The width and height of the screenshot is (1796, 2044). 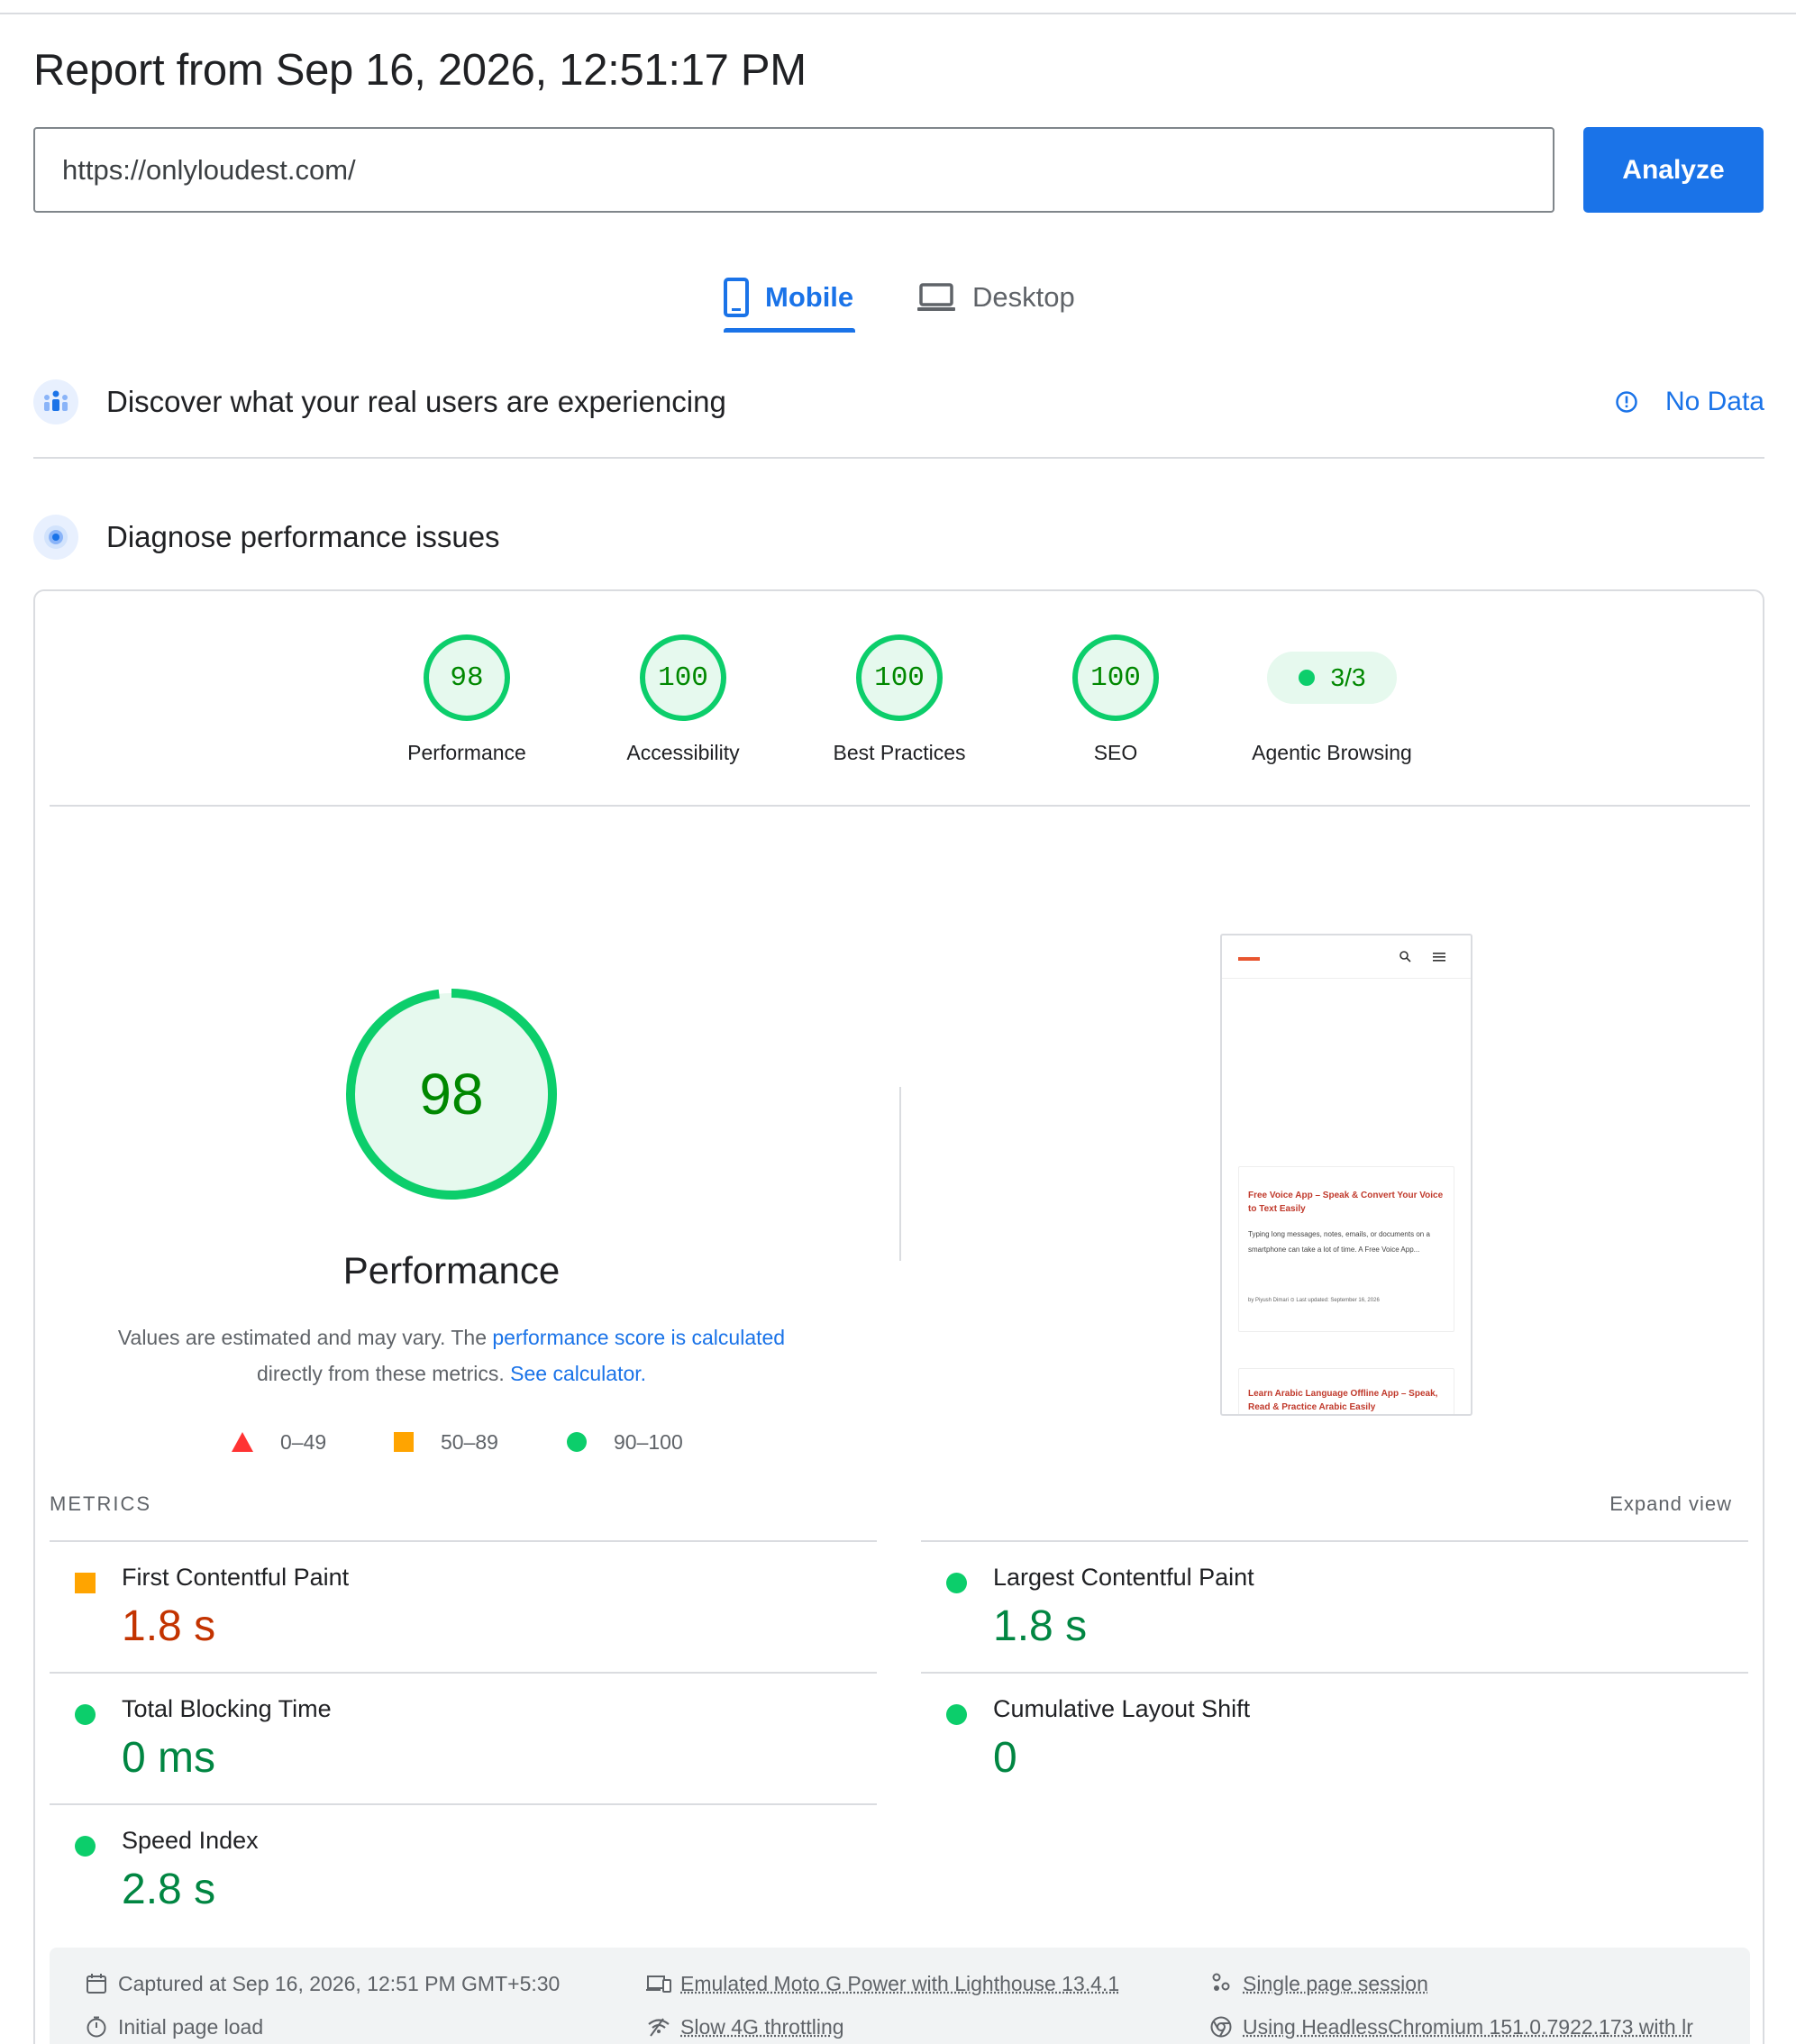 I want to click on section-divider, so click(x=898, y=458).